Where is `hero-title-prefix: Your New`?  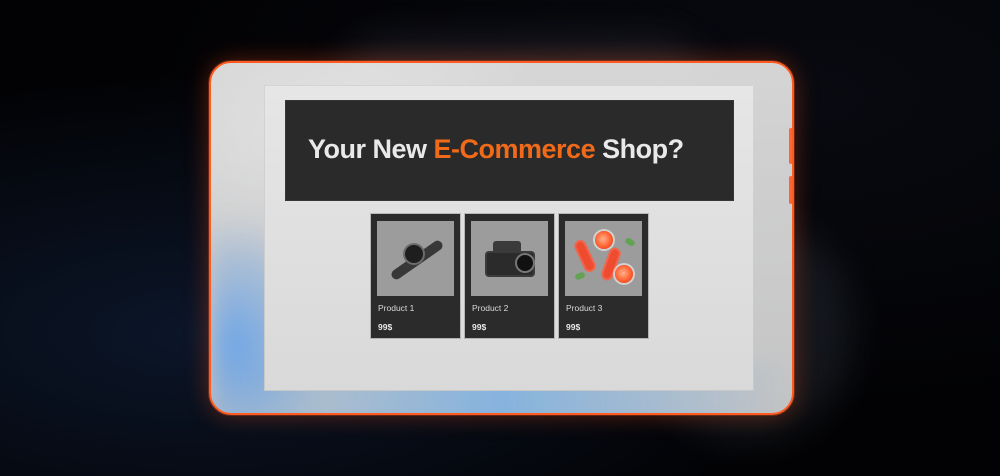
hero-title-prefix: Your New is located at coordinates (371, 149).